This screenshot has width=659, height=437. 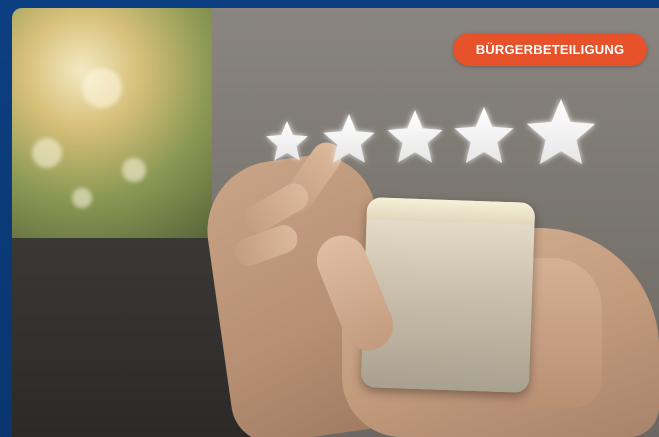 I want to click on rating-stars, so click(x=431, y=132).